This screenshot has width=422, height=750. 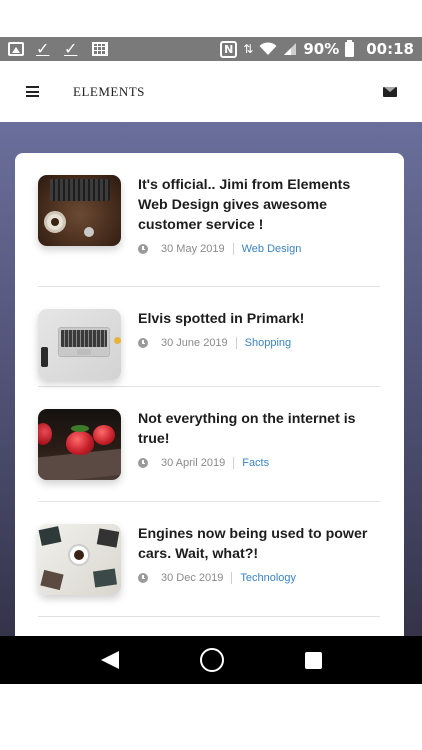 What do you see at coordinates (350, 48) in the screenshot?
I see `battery-icon` at bounding box center [350, 48].